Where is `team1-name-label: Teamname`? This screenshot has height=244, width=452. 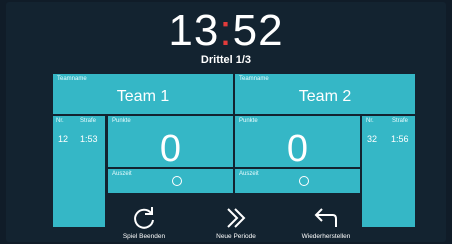
team1-name-label: Teamname is located at coordinates (72, 79).